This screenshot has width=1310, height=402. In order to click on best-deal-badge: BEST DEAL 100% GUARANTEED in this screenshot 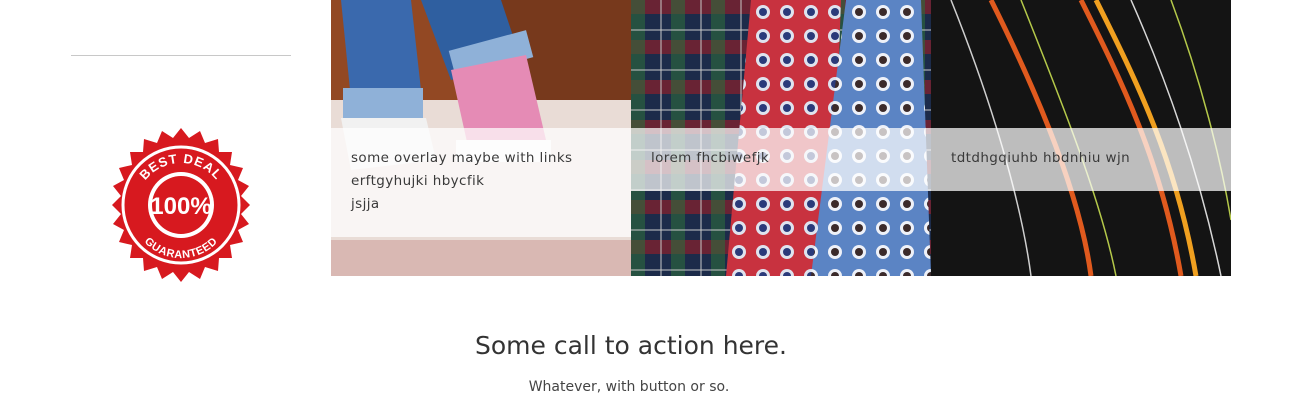, I will do `click(181, 205)`.